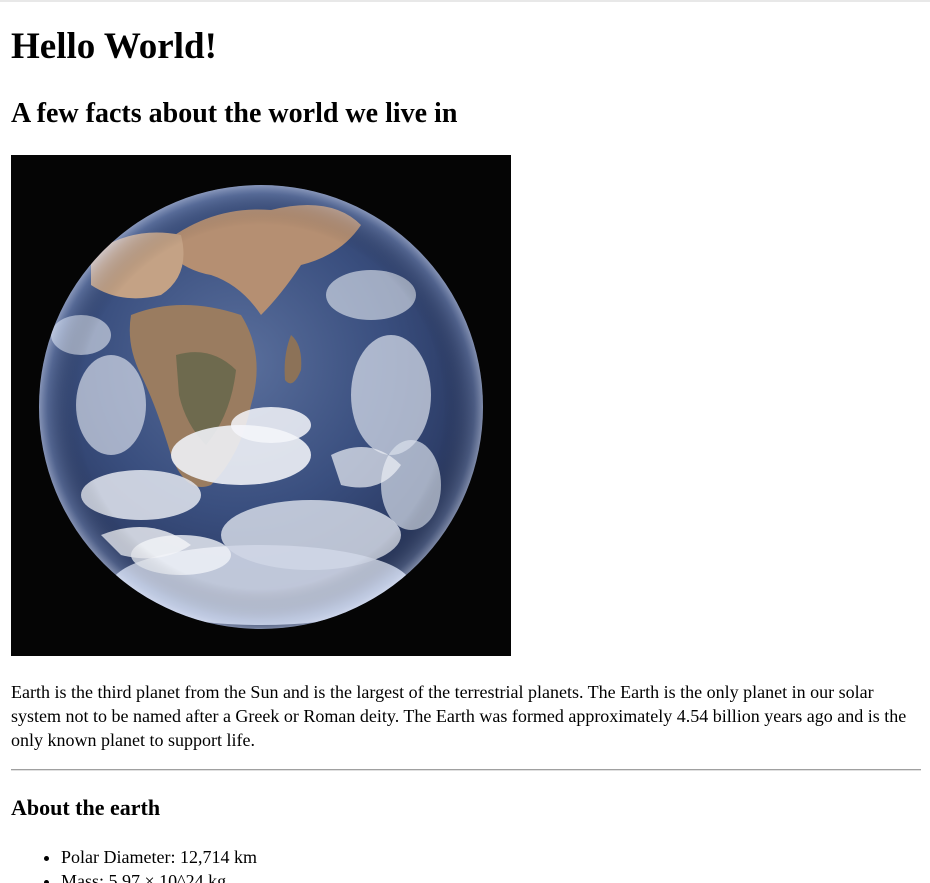 This screenshot has width=930, height=883. Describe the element at coordinates (465, 1) in the screenshot. I see `viewport-top-edge` at that location.